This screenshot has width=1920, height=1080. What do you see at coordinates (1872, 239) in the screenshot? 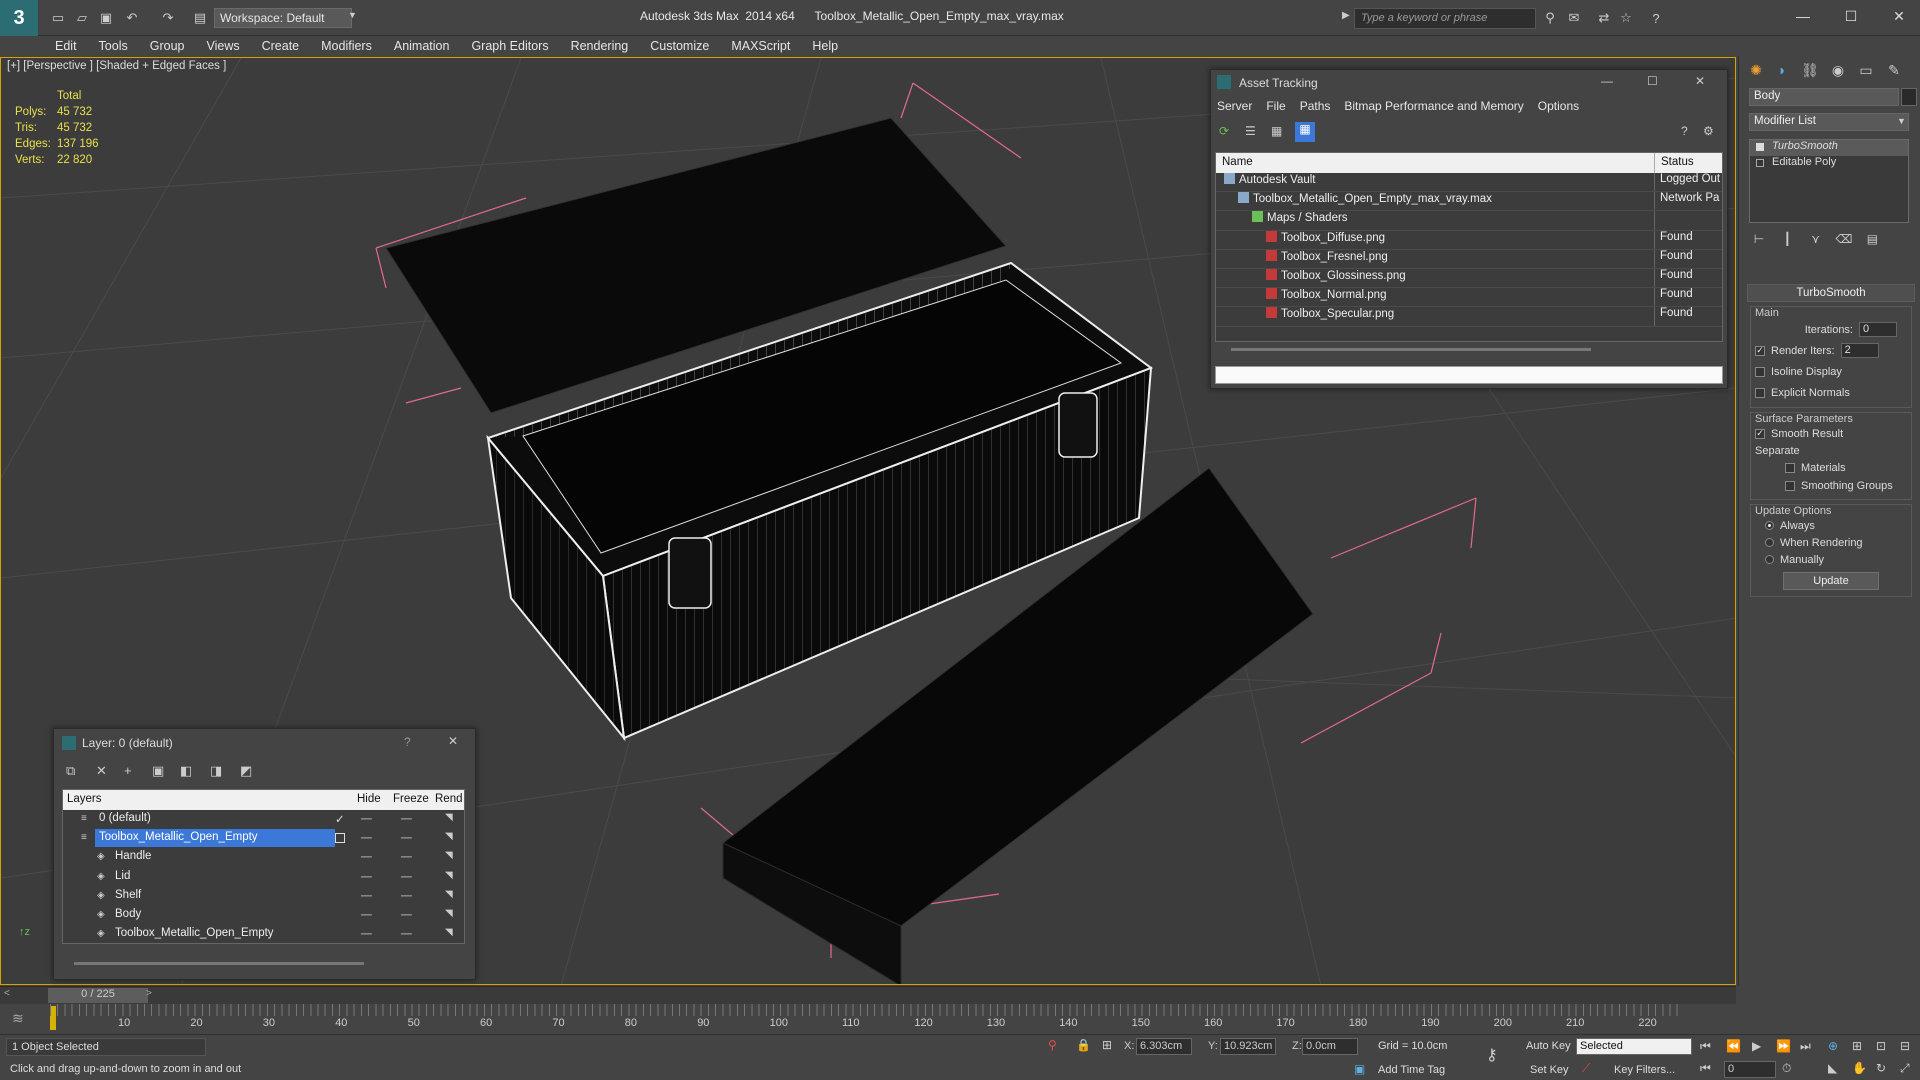
I see `configure-sets-icon: ▤` at bounding box center [1872, 239].